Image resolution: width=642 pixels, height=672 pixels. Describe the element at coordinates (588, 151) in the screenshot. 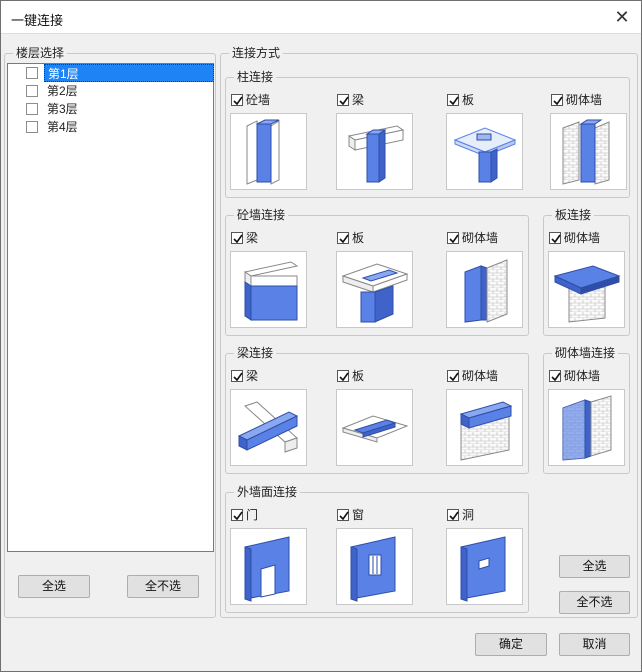

I see `column-masonry-wall-icon` at that location.